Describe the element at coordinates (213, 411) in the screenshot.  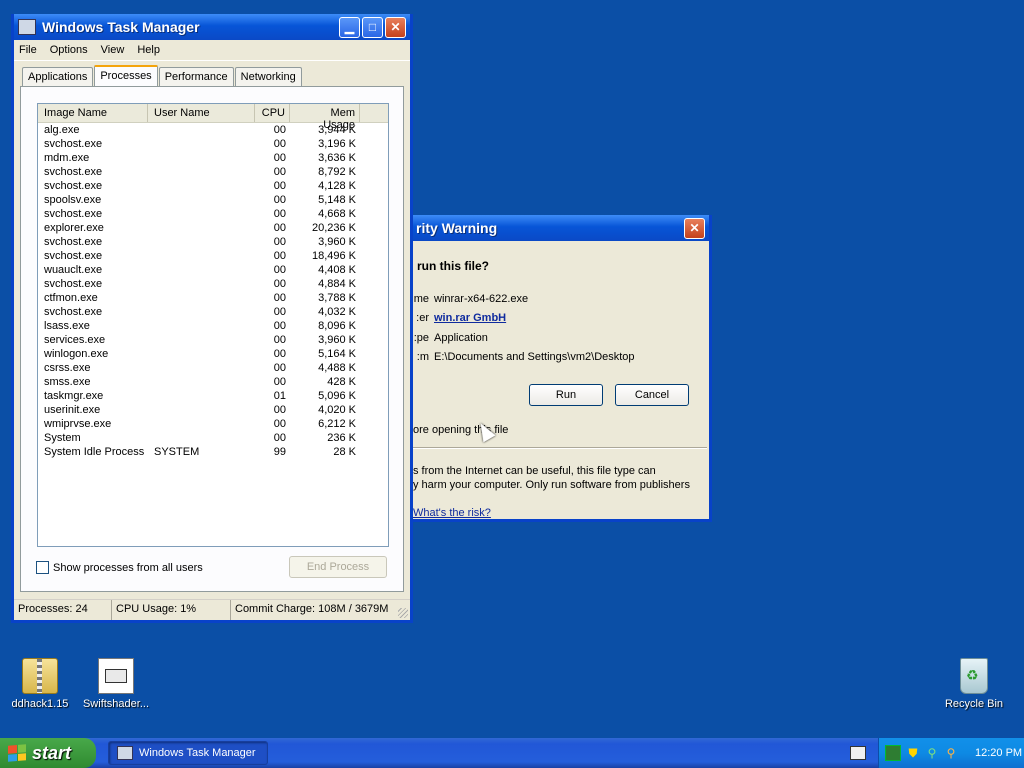
I see `process-row: userinit.exe 00 4,020 K` at that location.